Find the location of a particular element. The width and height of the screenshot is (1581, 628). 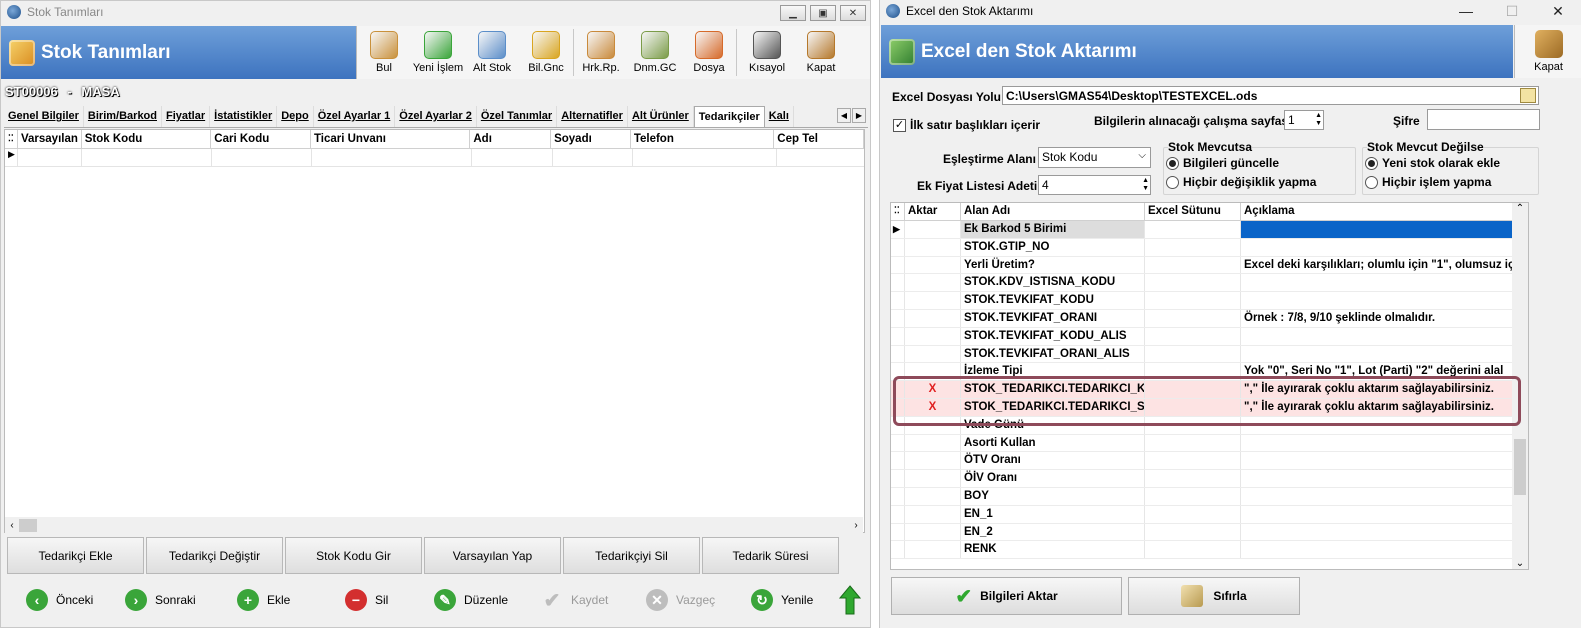

düzenle-button: ✎ Düzenle is located at coordinates (471, 600).